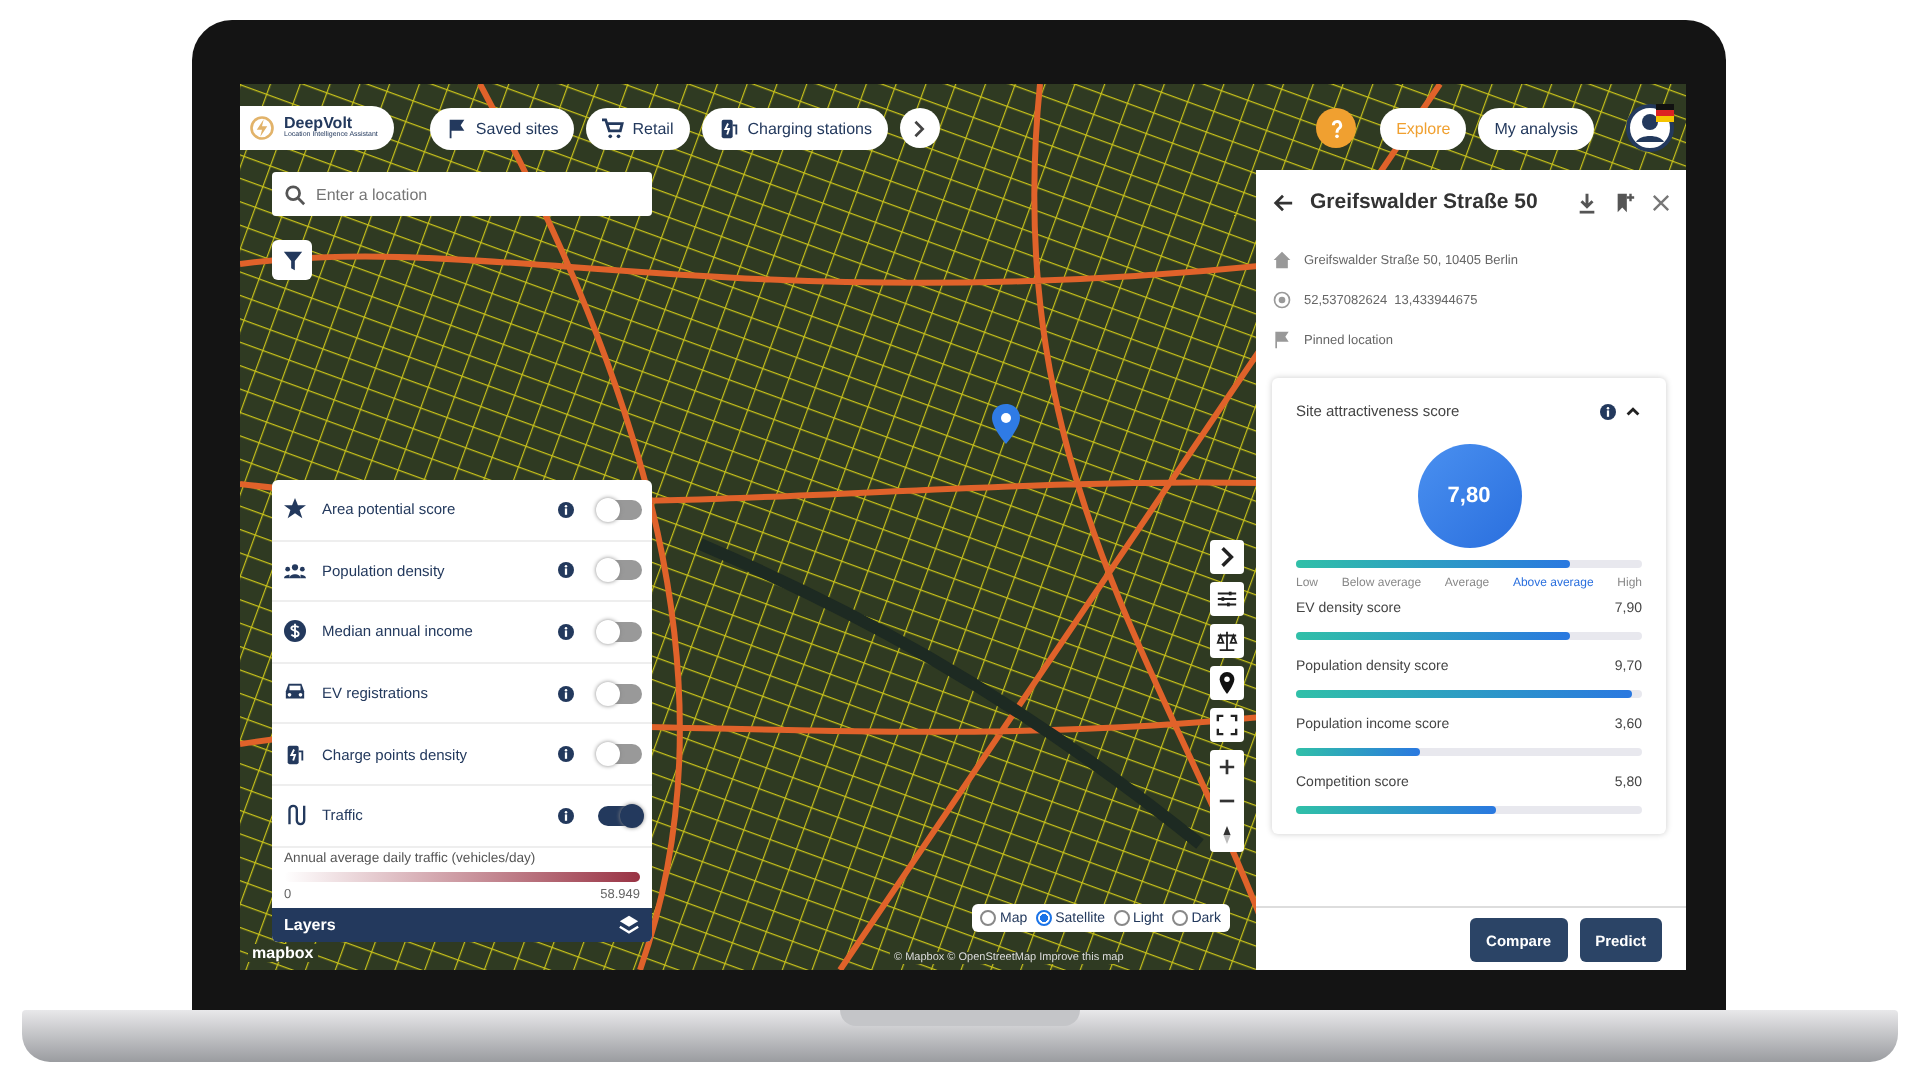 The width and height of the screenshot is (1918, 1078). I want to click on fullscreen-button, so click(1227, 725).